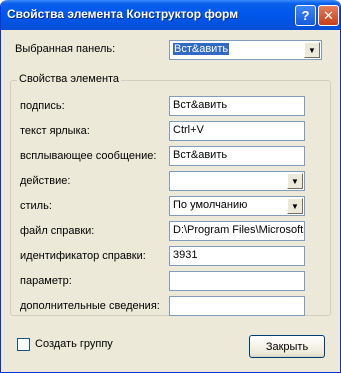 The width and height of the screenshot is (341, 373). What do you see at coordinates (237, 181) in the screenshot?
I see `action-dropdown: ▼` at bounding box center [237, 181].